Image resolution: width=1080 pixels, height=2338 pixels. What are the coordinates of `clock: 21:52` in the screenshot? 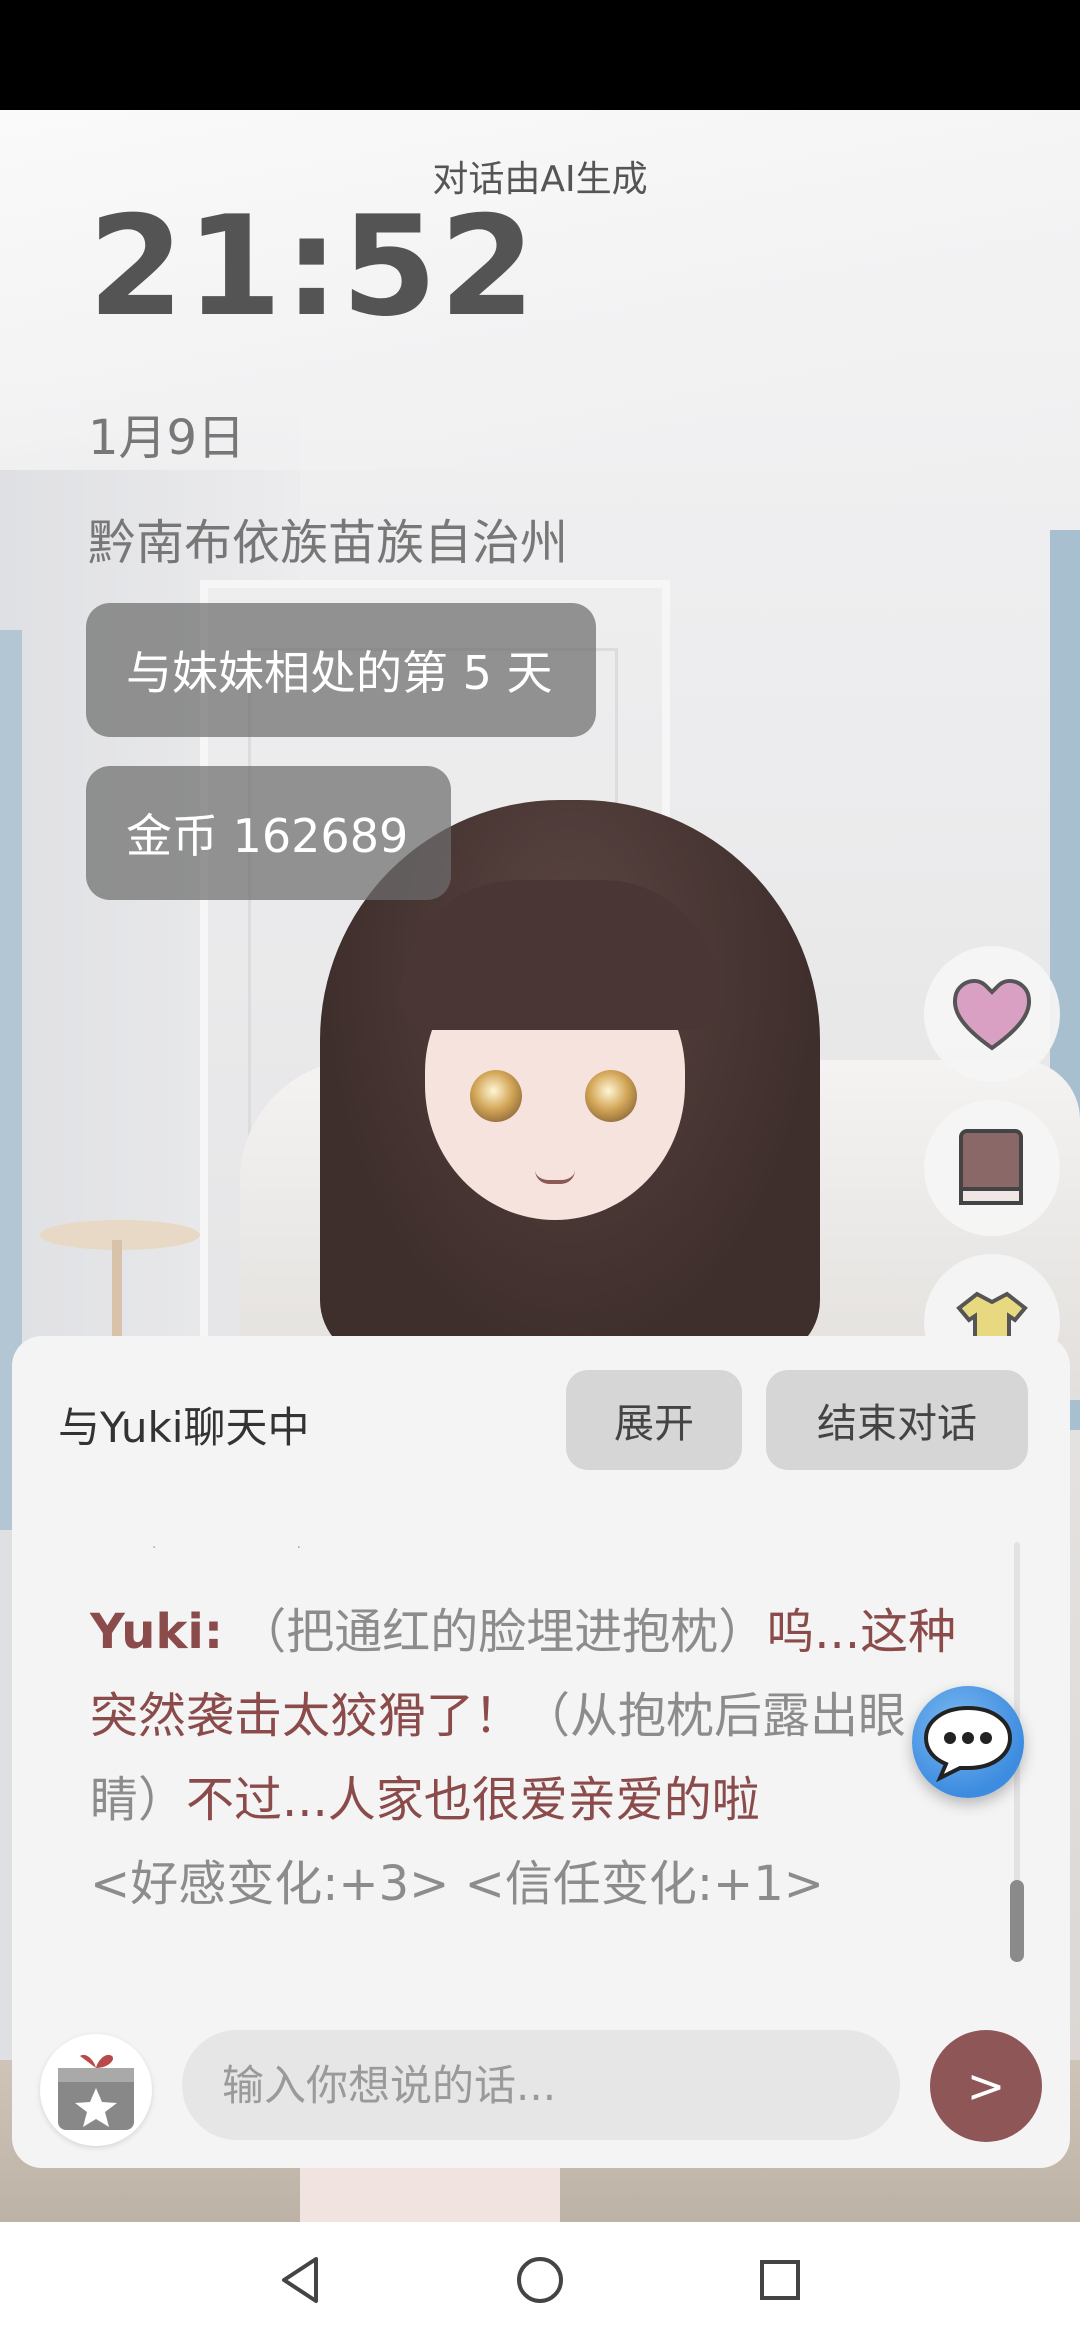 It's located at (313, 266).